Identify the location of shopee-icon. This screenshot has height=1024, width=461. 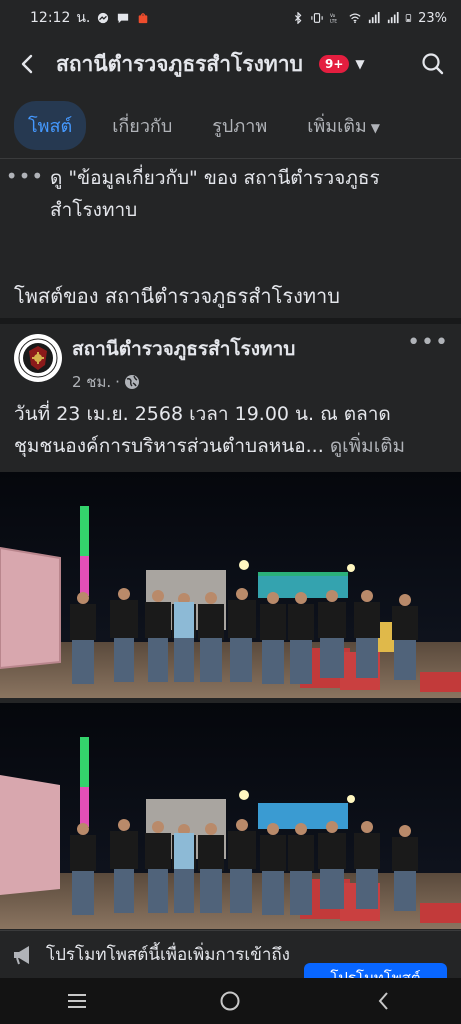
(143, 18).